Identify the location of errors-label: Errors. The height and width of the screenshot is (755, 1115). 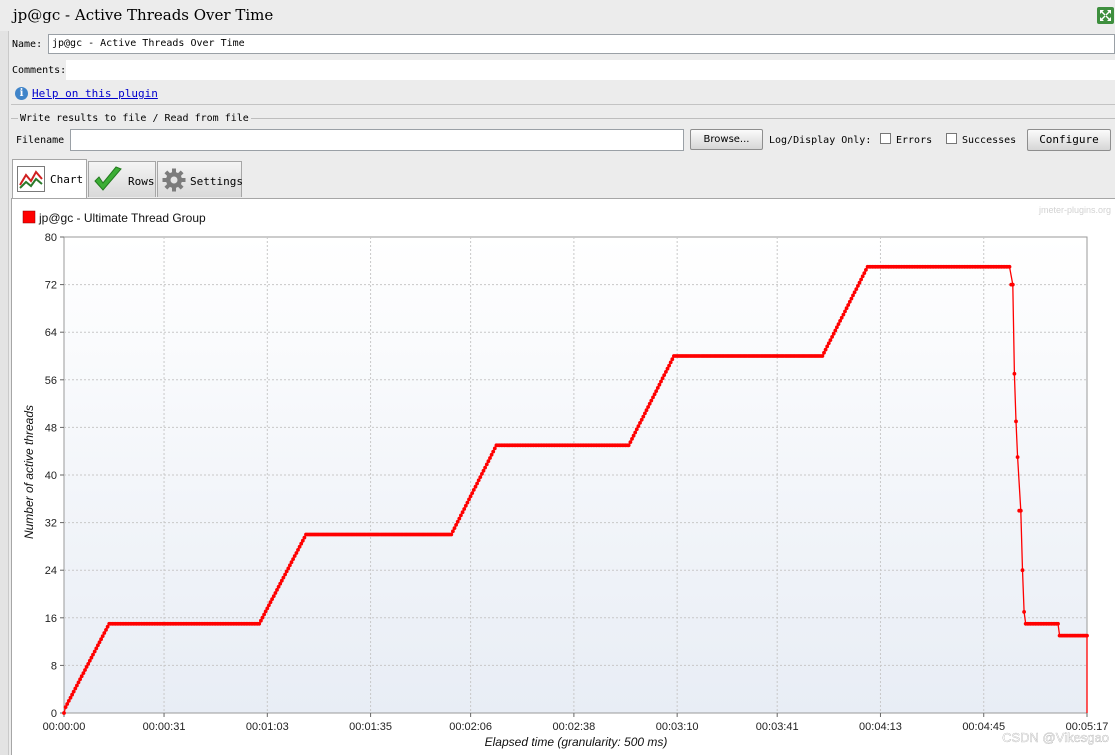
(914, 140).